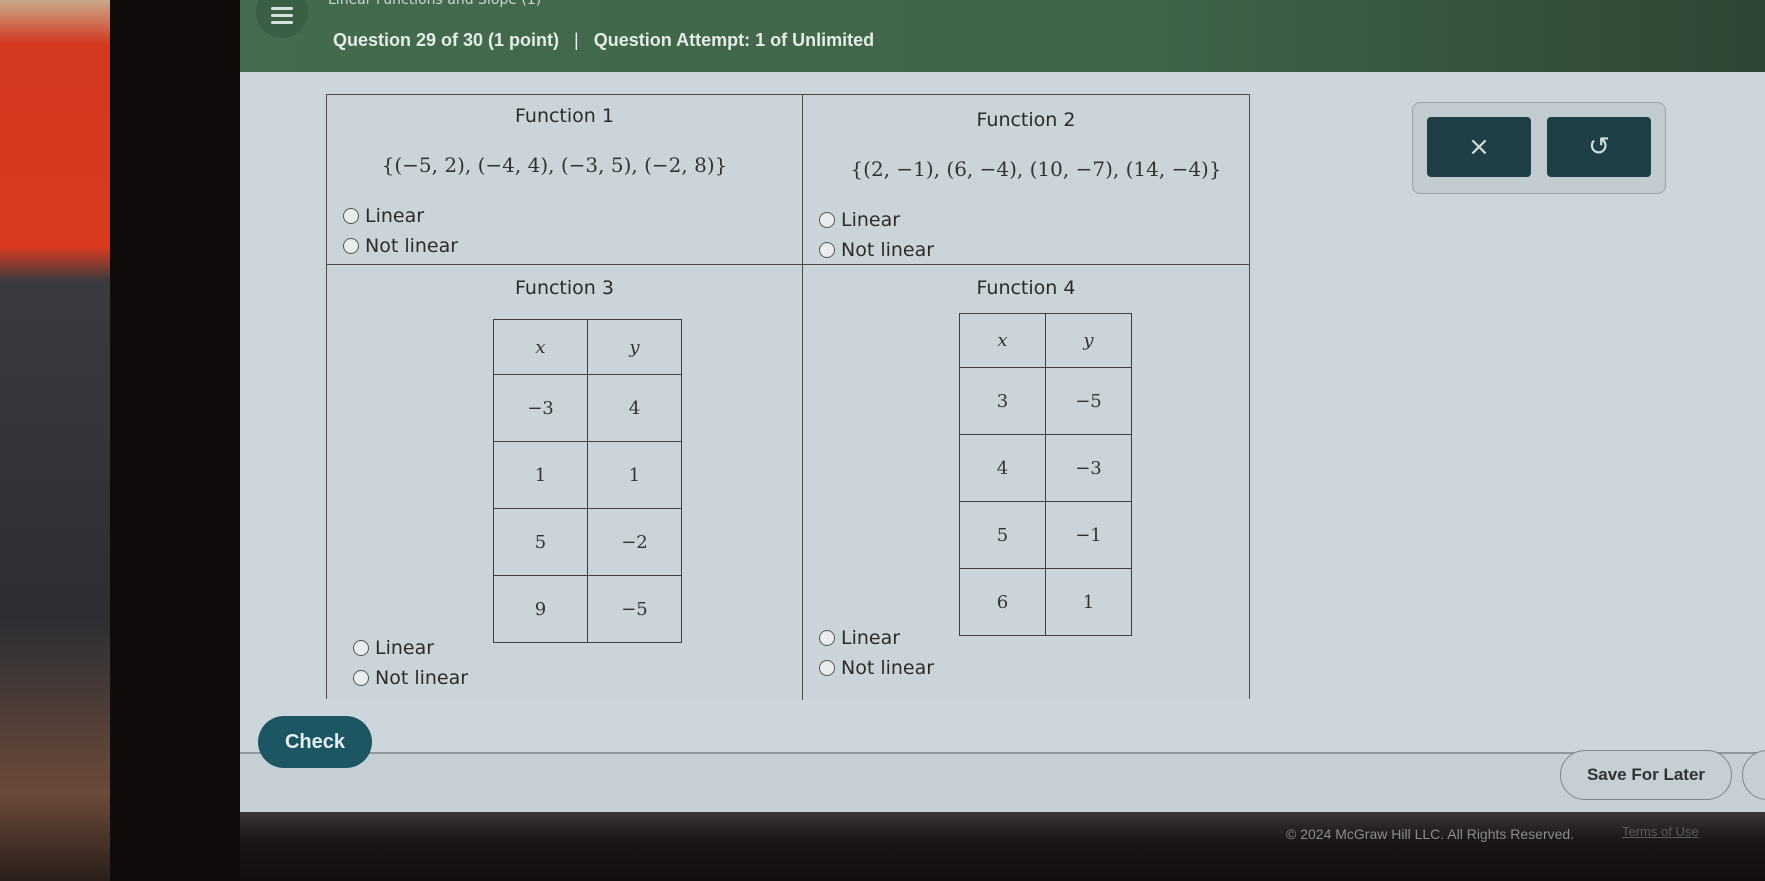  What do you see at coordinates (554, 165) in the screenshot?
I see `function-set: {(−5, 2), (−4, 4), (−3, 5), (−2, 8)}` at bounding box center [554, 165].